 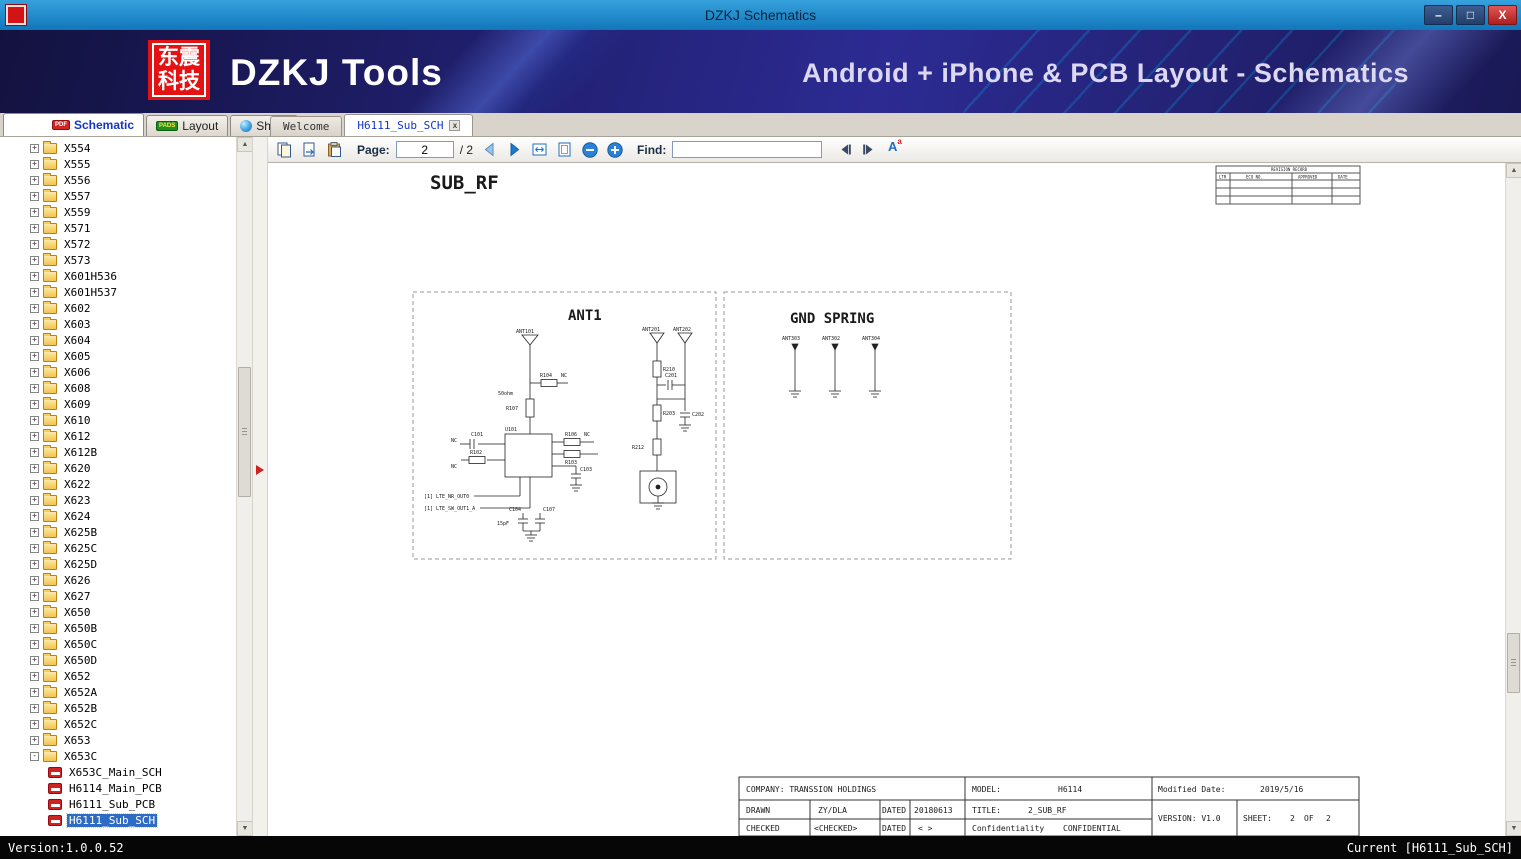 I want to click on tree-item: X626, so click(x=118, y=580).